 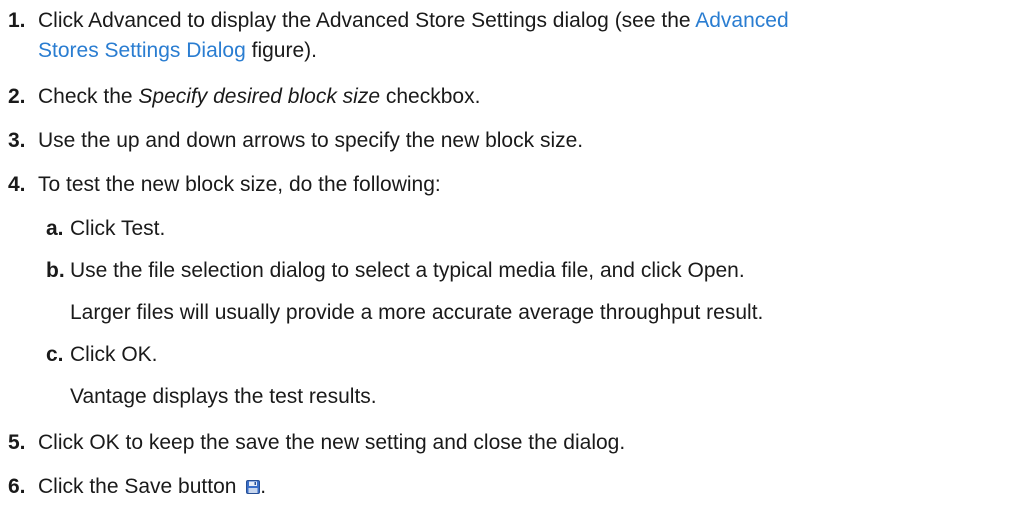 I want to click on substep-c: c. Click OK., so click(x=102, y=355).